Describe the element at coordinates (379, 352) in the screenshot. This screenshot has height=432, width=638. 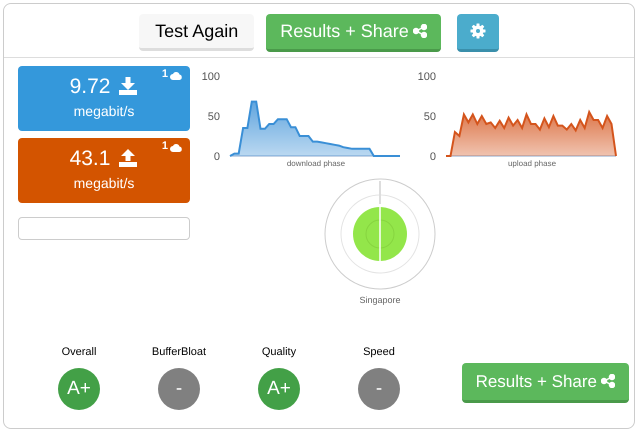
I see `grade-label: Speed` at that location.